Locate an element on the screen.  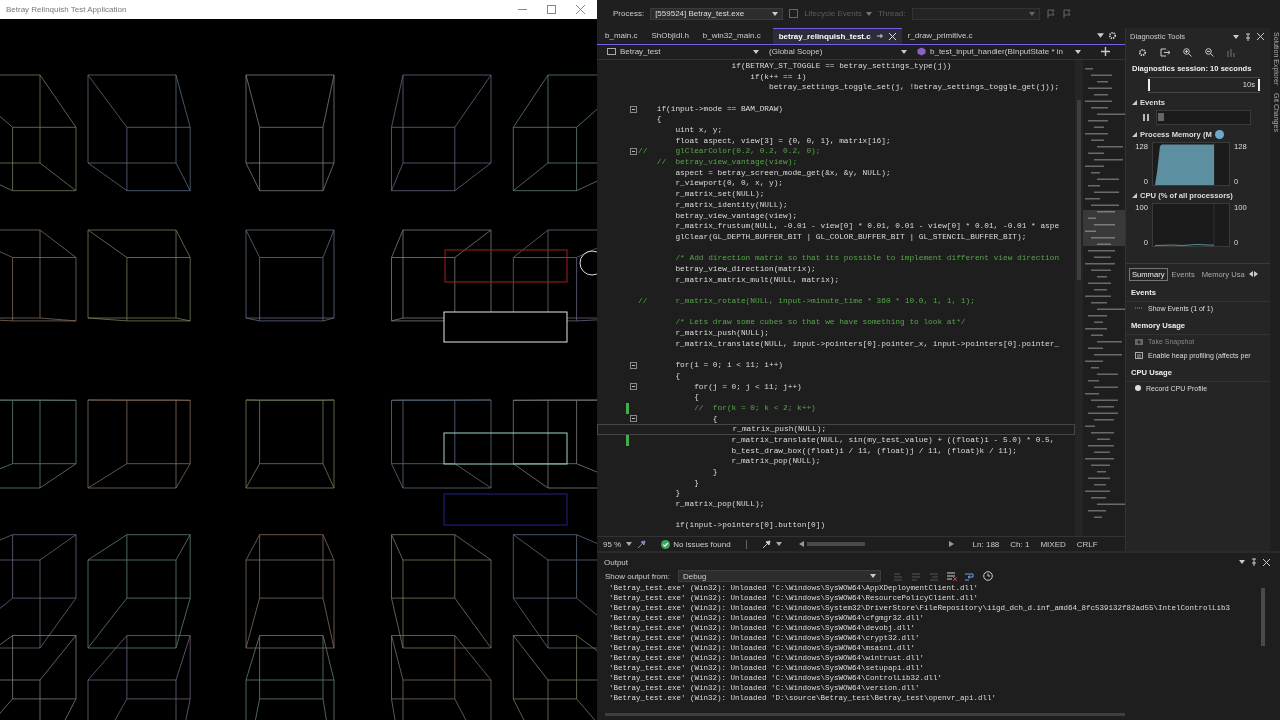
list-icon is located at coordinates (1139, 355).